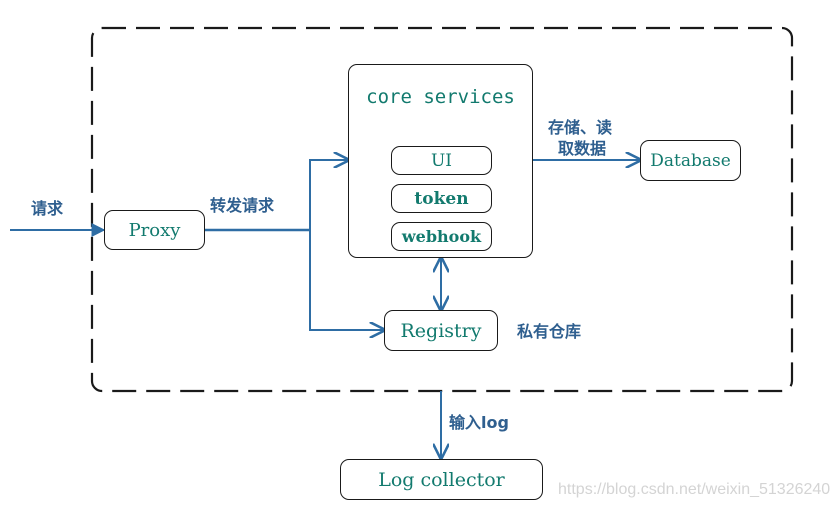  Describe the element at coordinates (694, 489) in the screenshot. I see `watermark: https://blog.csdn.net/weixin_51326240` at that location.